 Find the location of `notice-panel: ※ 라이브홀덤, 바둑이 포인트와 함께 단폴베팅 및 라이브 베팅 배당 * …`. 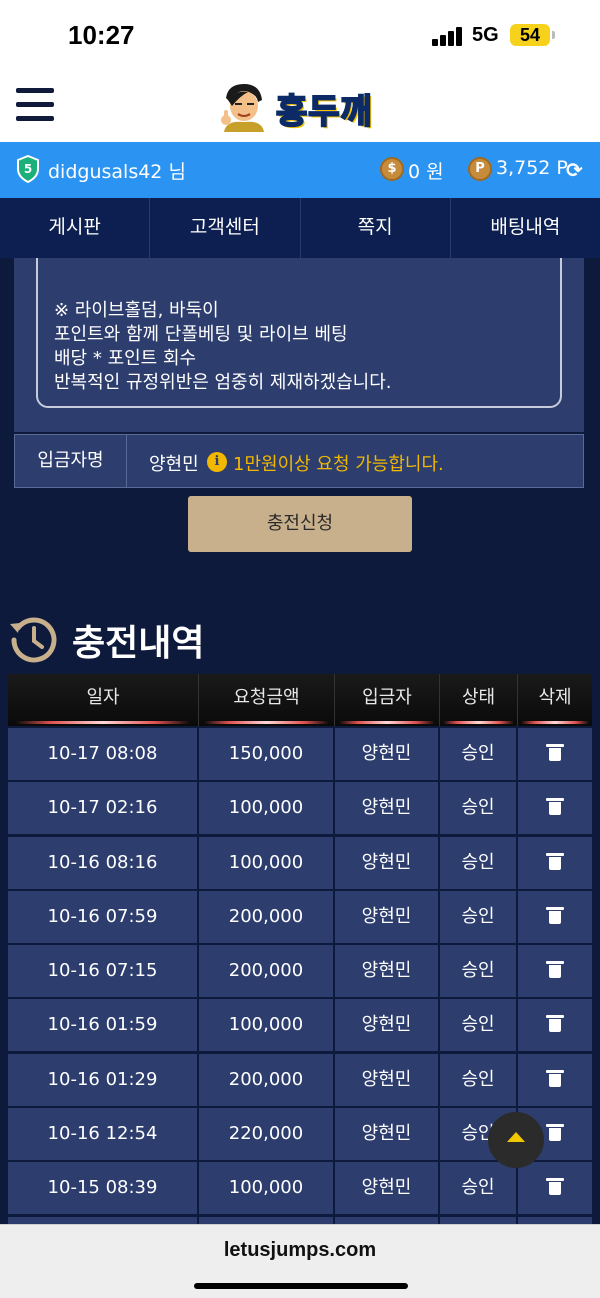

notice-panel: ※ 라이브홀덤, 바둑이 포인트와 함께 단폴베팅 및 라이브 베팅 배당 * … is located at coordinates (299, 345).